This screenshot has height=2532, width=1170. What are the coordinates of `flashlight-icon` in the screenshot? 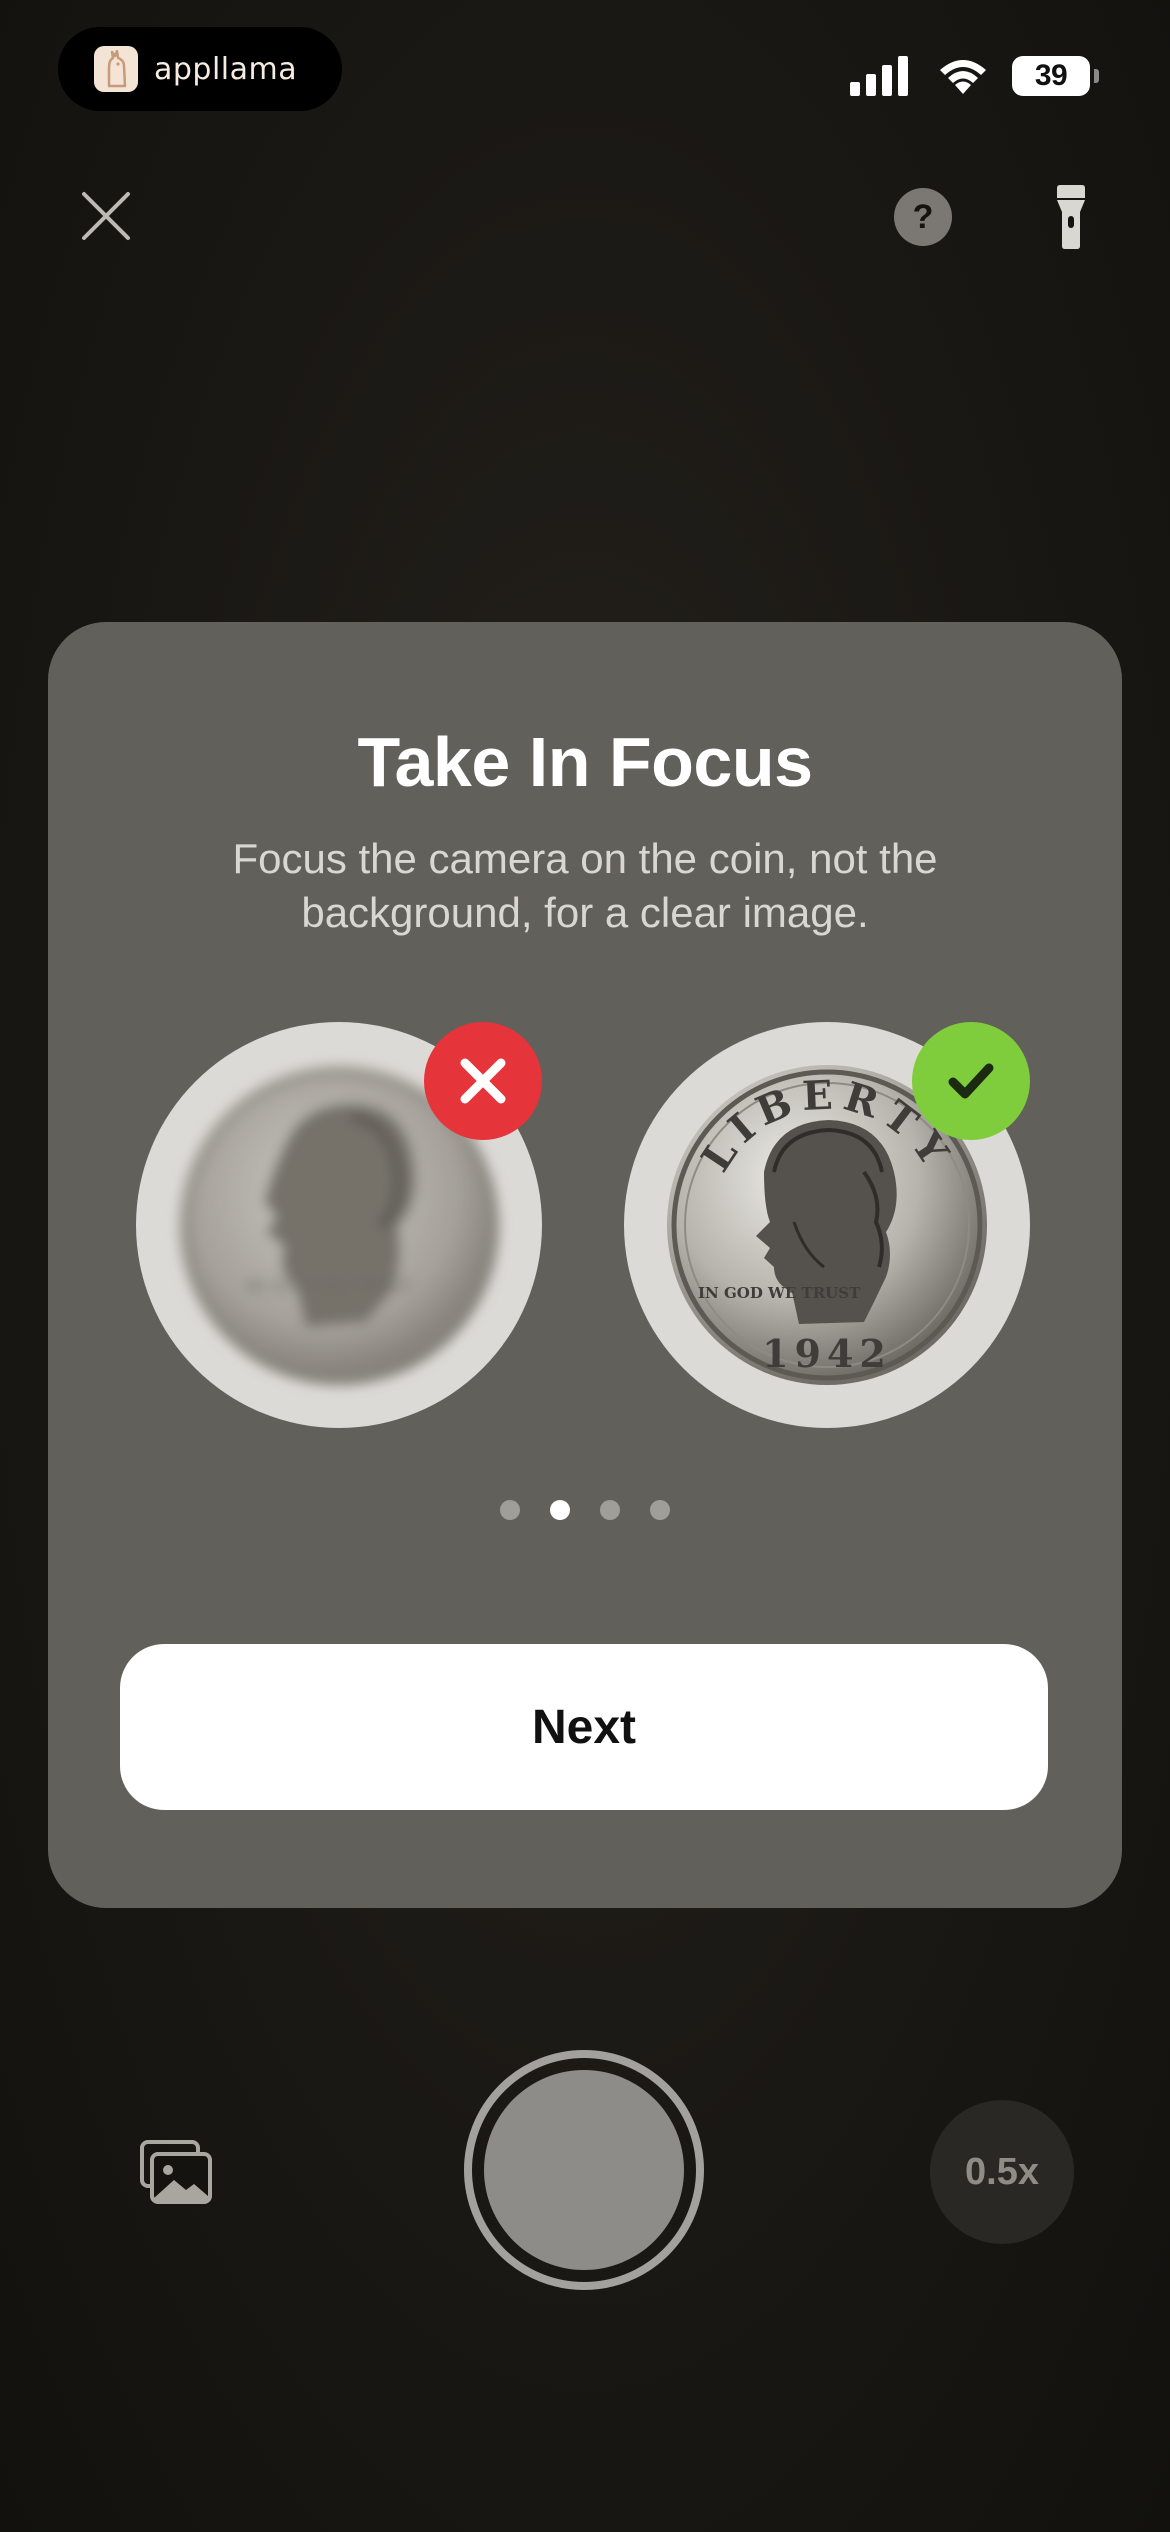 It's located at (1071, 217).